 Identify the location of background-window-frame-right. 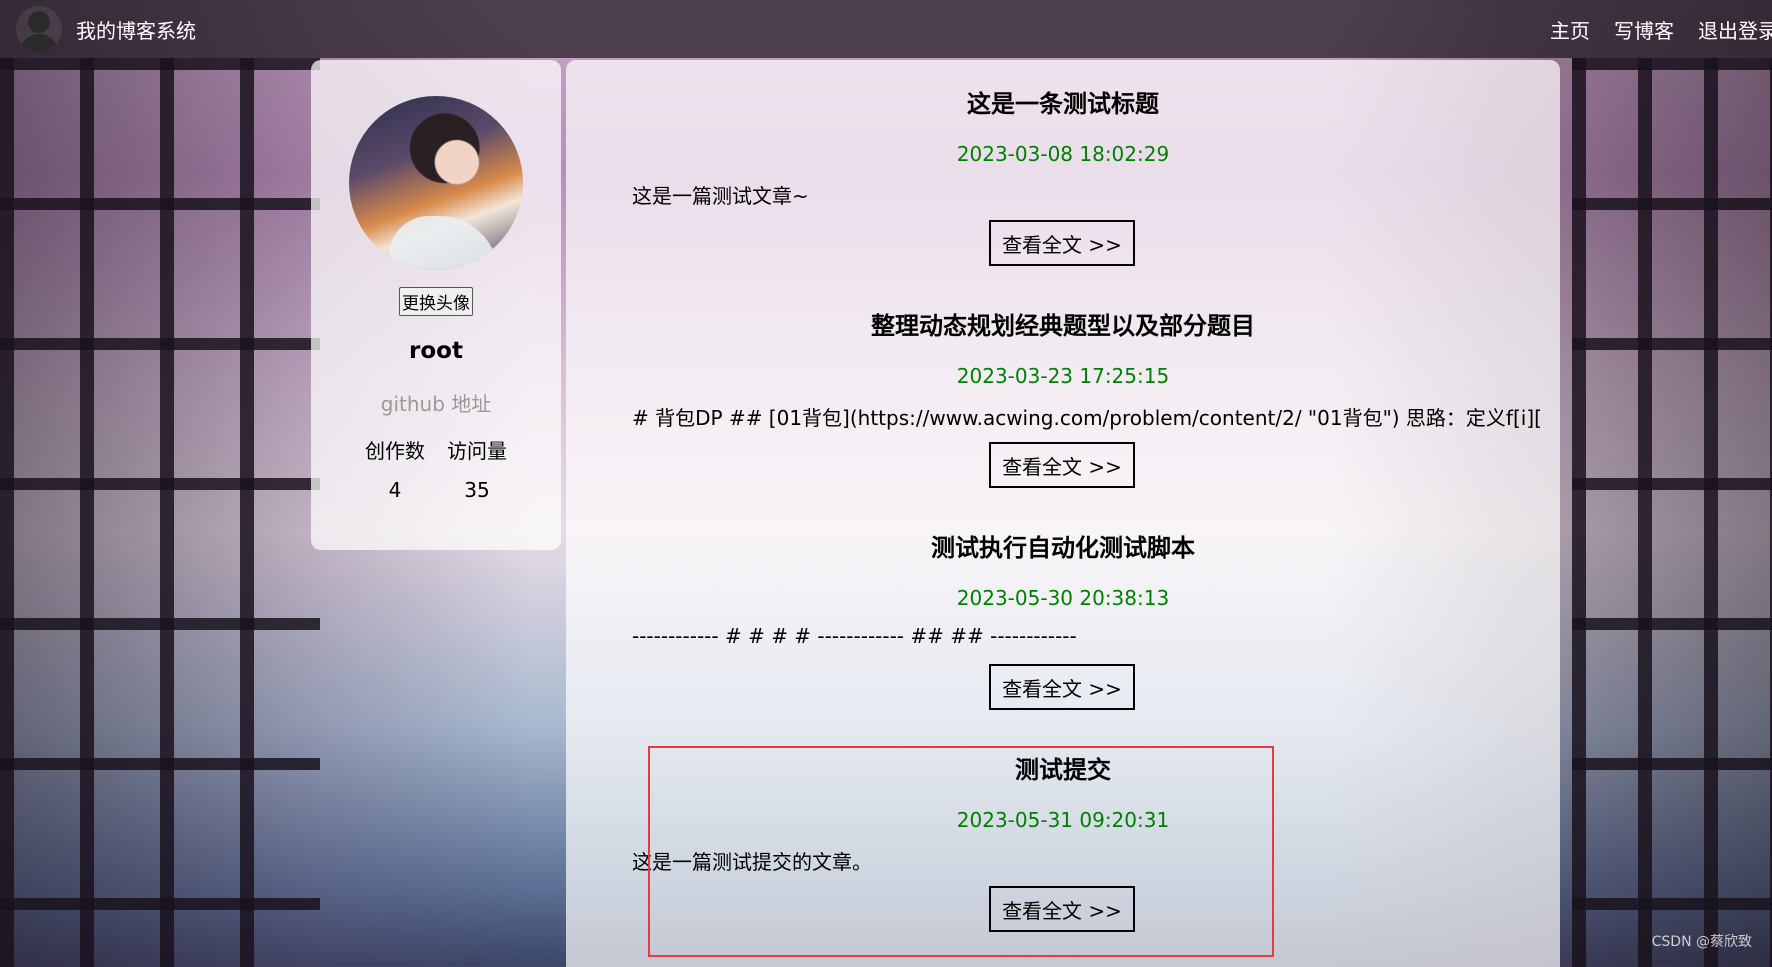
(1672, 512).